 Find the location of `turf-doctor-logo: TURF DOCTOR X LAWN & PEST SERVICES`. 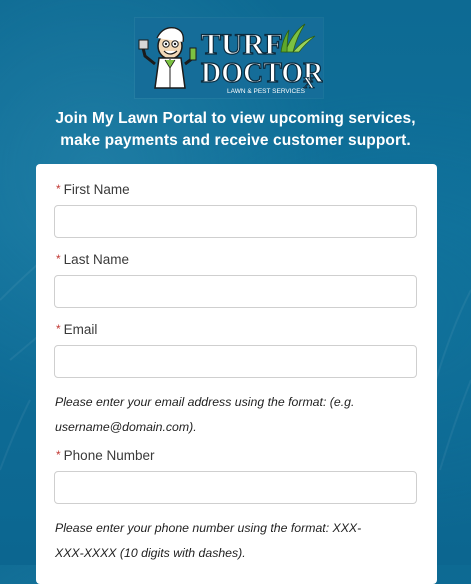

turf-doctor-logo: TURF DOCTOR X LAWN & PEST SERVICES is located at coordinates (229, 58).